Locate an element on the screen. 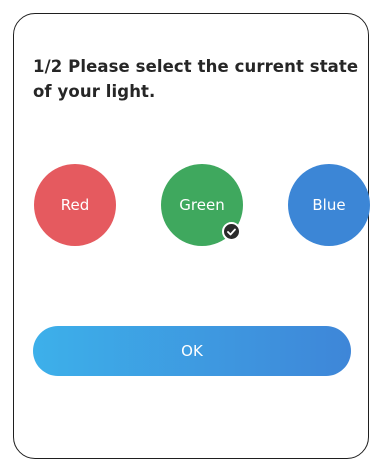  color-option-label: Red is located at coordinates (75, 205).